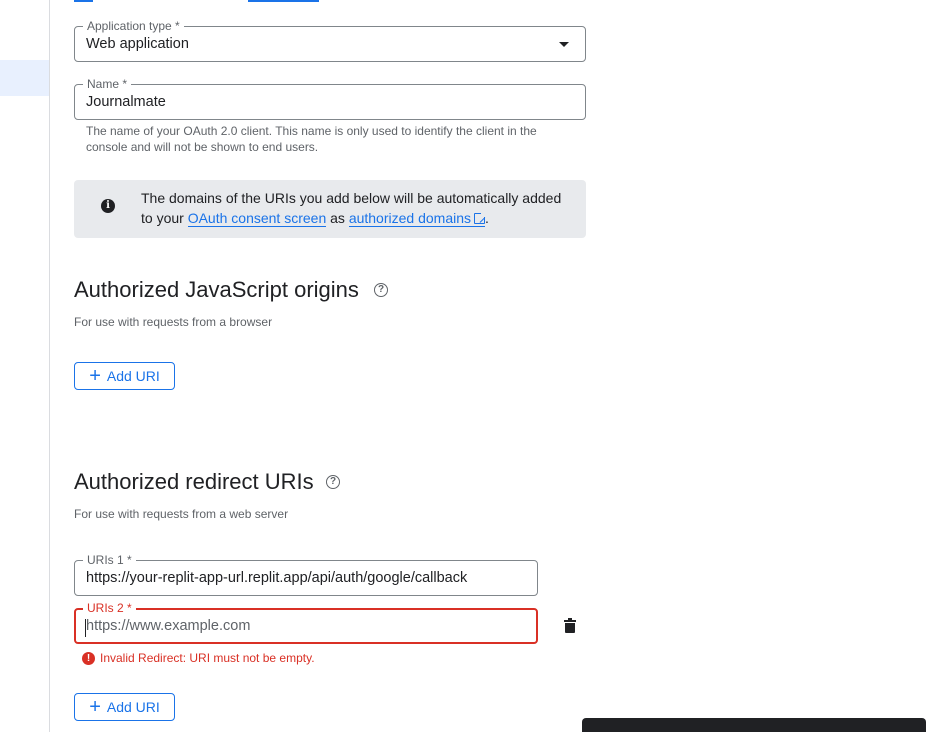 The image size is (946, 732). Describe the element at coordinates (330, 40) in the screenshot. I see `application-type-select: Application type * Web application` at that location.